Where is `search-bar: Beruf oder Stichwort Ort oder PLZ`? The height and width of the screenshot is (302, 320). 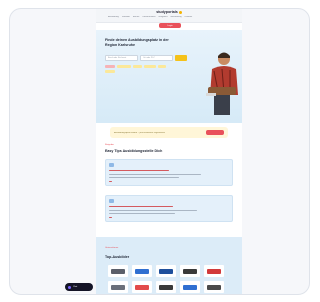
search-bar: Beruf oder Stichwort Ort oder PLZ is located at coordinates (146, 58).